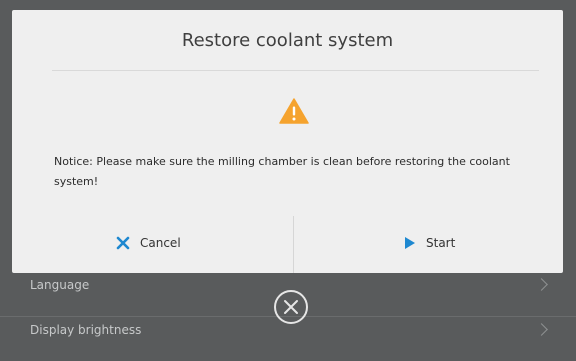 This screenshot has height=361, width=576. What do you see at coordinates (123, 243) in the screenshot?
I see `cancel-x-icon` at bounding box center [123, 243].